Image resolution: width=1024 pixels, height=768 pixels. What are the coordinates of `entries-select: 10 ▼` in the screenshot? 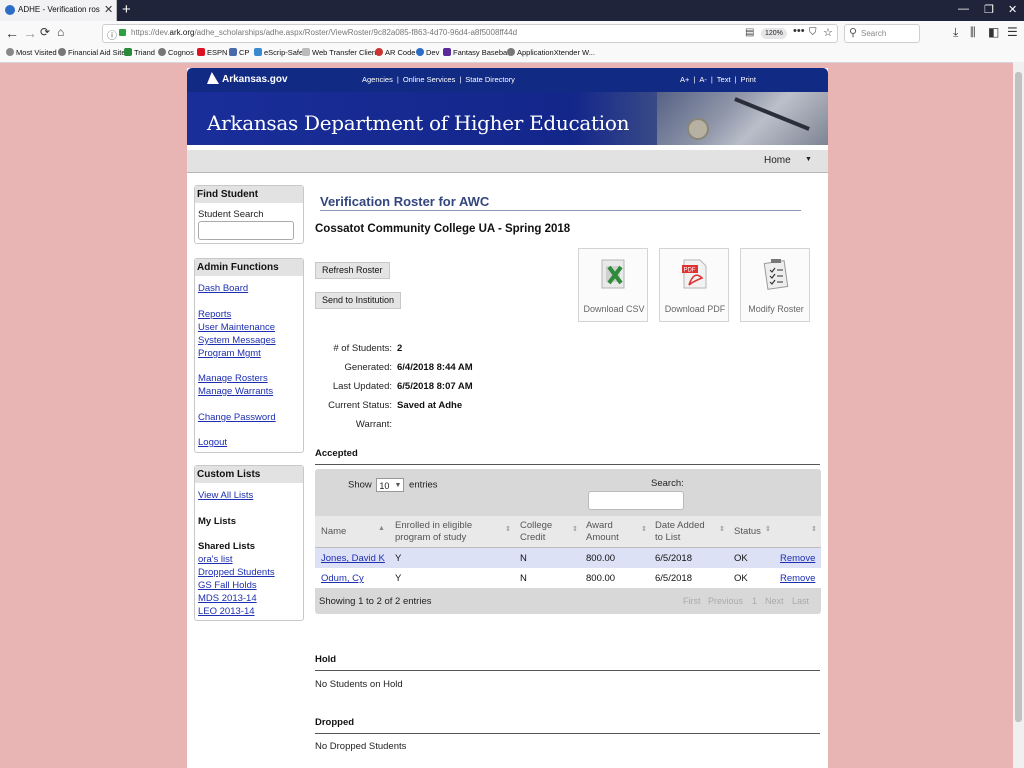 It's located at (390, 485).